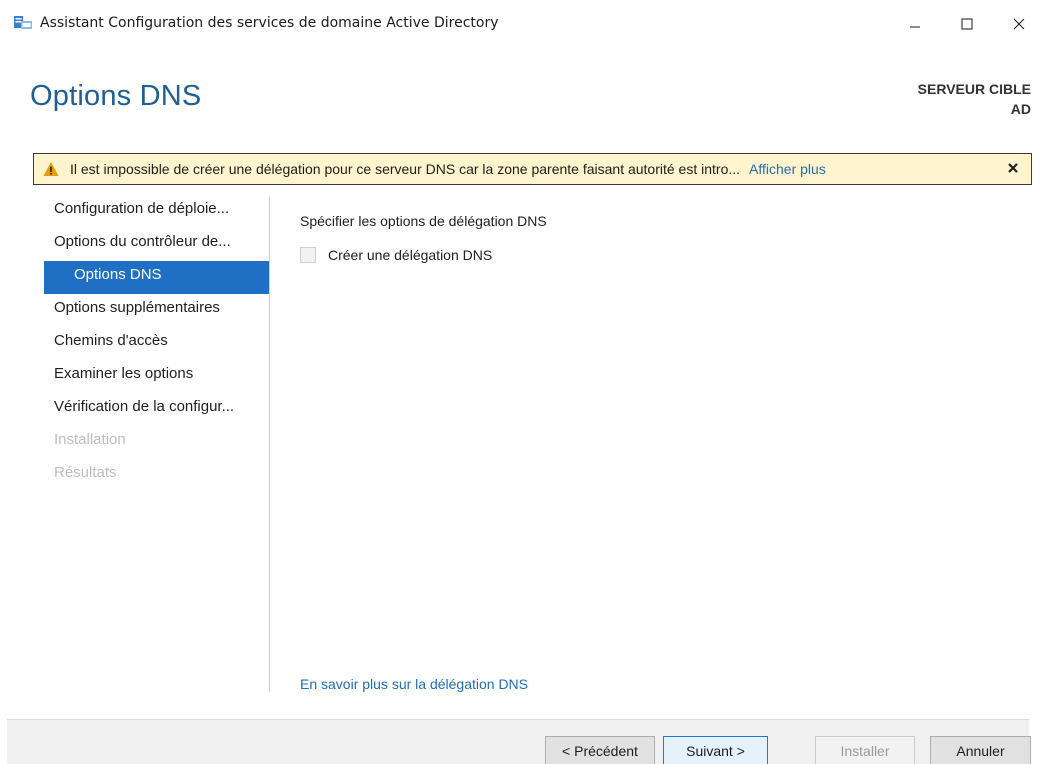 Image resolution: width=1043 pixels, height=764 pixels. I want to click on close-window-button, so click(1019, 24).